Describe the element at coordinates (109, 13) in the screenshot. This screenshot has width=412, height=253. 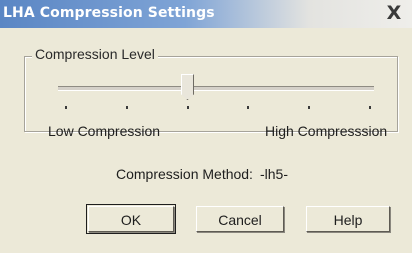
I see `window-title: LHA Compression Settings` at that location.